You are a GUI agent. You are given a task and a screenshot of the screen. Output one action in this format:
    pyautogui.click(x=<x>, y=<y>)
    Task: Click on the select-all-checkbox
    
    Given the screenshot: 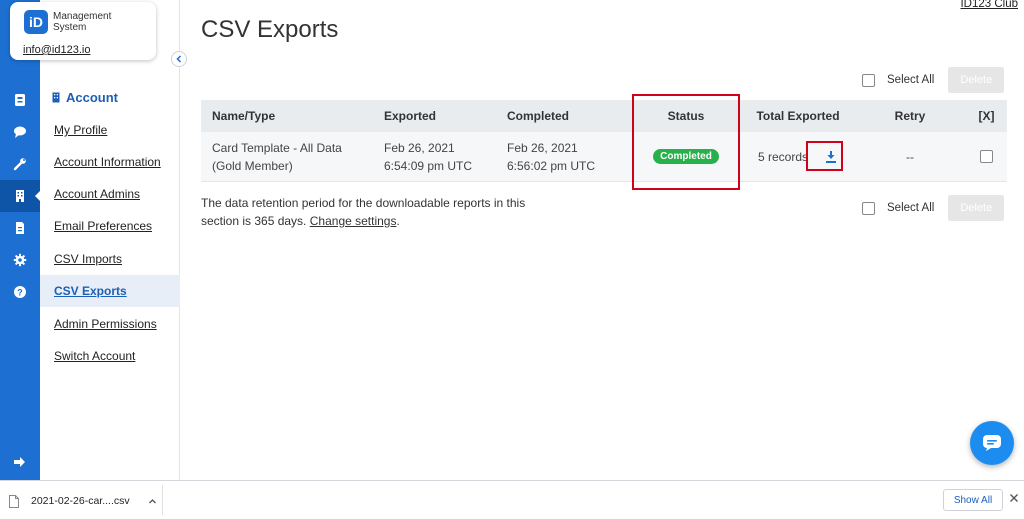 What is the action you would take?
    pyautogui.click(x=868, y=80)
    